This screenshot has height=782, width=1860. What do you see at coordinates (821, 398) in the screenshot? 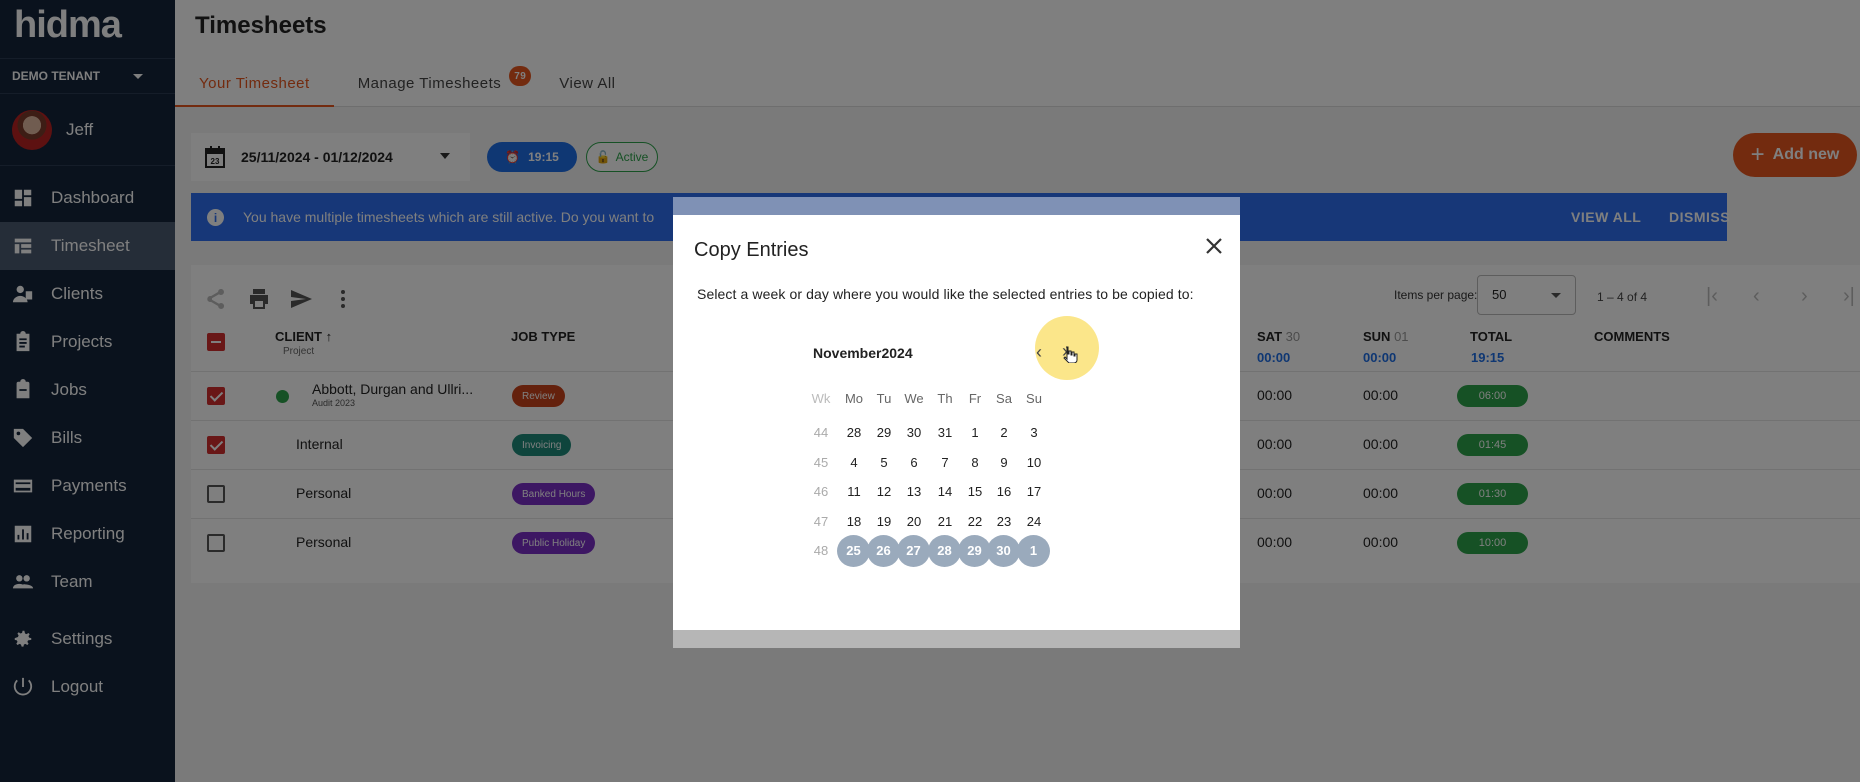
I see `week-number-header: Wk` at bounding box center [821, 398].